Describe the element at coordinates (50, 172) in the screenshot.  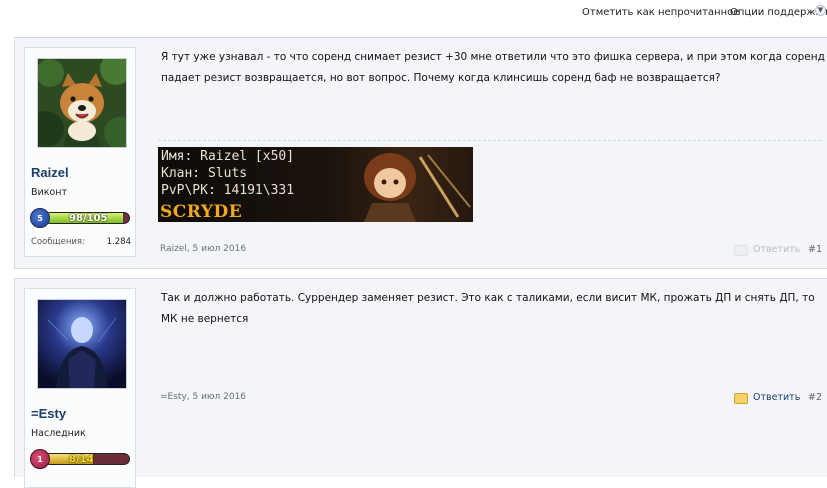
I see `username: Raizel` at that location.